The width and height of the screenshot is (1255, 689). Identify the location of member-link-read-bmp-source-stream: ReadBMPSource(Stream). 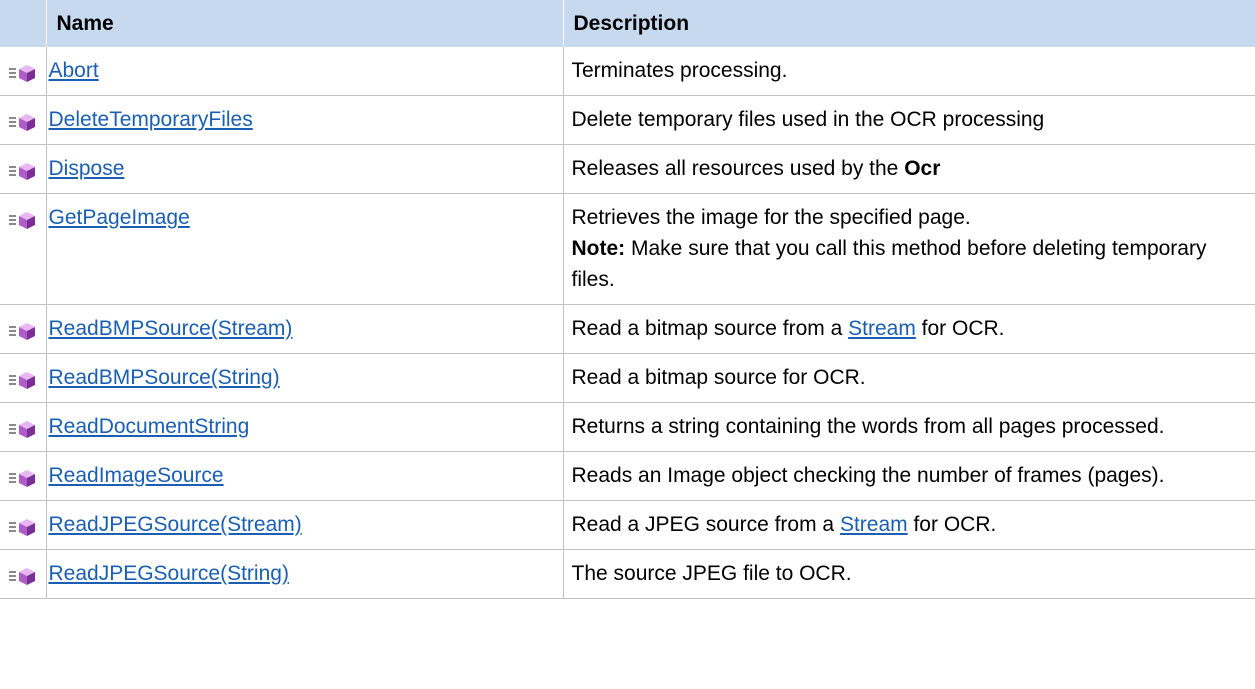
(171, 328).